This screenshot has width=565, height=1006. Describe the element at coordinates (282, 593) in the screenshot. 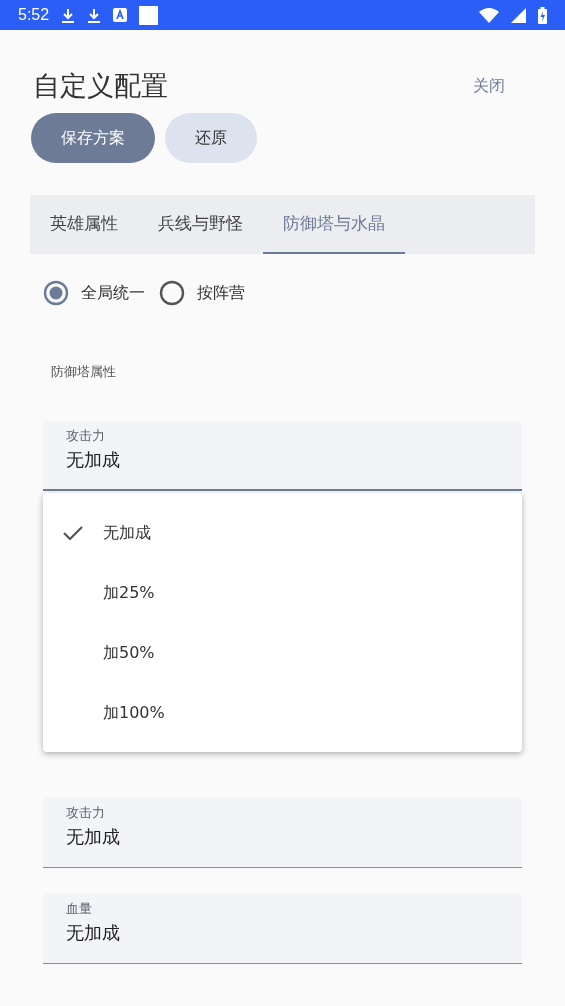

I see `menu-item: 加25%` at that location.